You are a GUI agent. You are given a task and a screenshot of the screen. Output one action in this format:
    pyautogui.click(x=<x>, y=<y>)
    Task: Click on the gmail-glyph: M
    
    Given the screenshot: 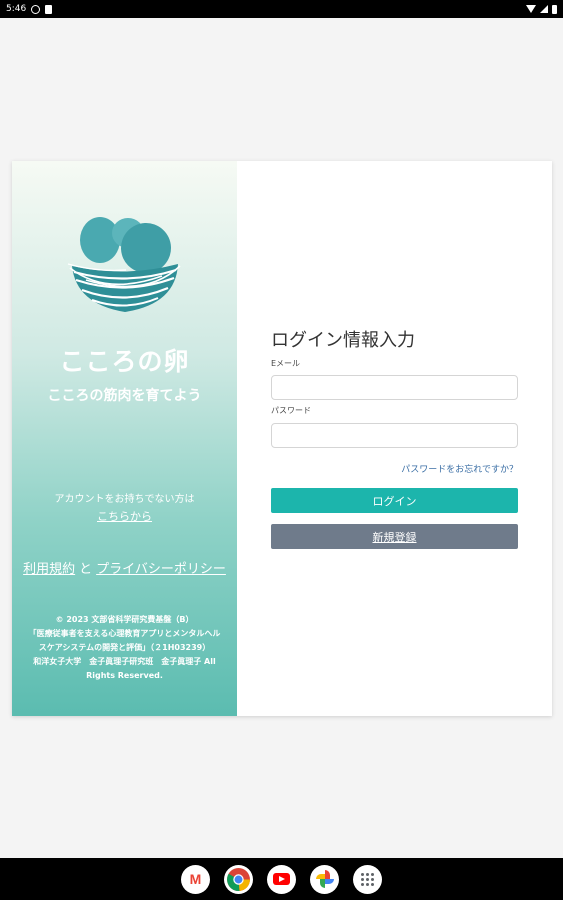 What is the action you would take?
    pyautogui.click(x=195, y=879)
    